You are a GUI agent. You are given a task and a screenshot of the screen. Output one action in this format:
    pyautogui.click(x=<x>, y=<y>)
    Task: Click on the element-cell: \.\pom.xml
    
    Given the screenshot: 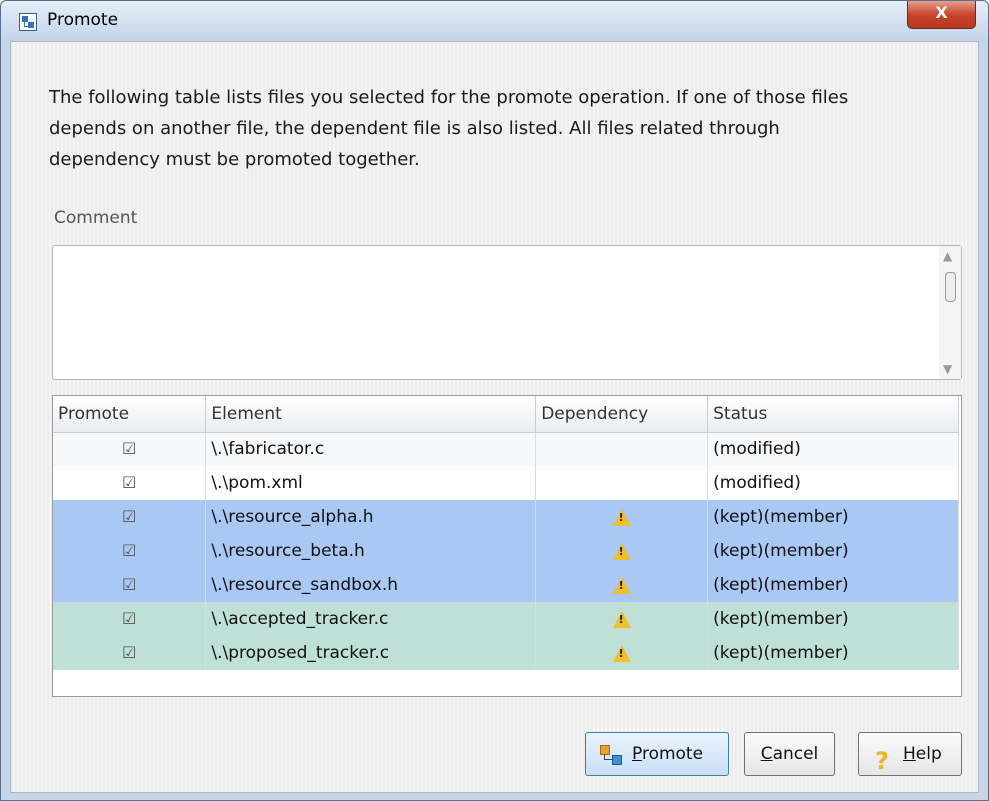 What is the action you would take?
    pyautogui.click(x=371, y=483)
    